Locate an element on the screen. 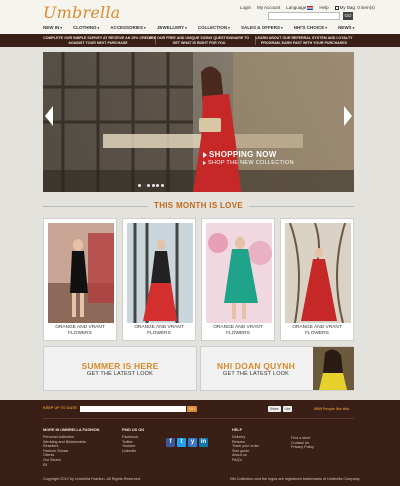 This screenshot has height=486, width=400. hero-pagination is located at coordinates (151, 185).